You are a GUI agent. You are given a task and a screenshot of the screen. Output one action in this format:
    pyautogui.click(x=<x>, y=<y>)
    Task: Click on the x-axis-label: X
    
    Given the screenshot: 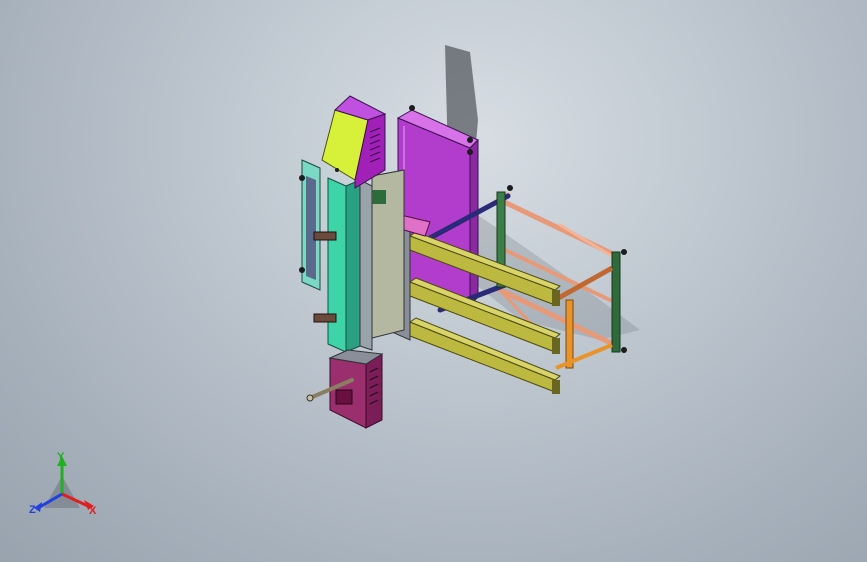 What is the action you would take?
    pyautogui.click(x=93, y=511)
    